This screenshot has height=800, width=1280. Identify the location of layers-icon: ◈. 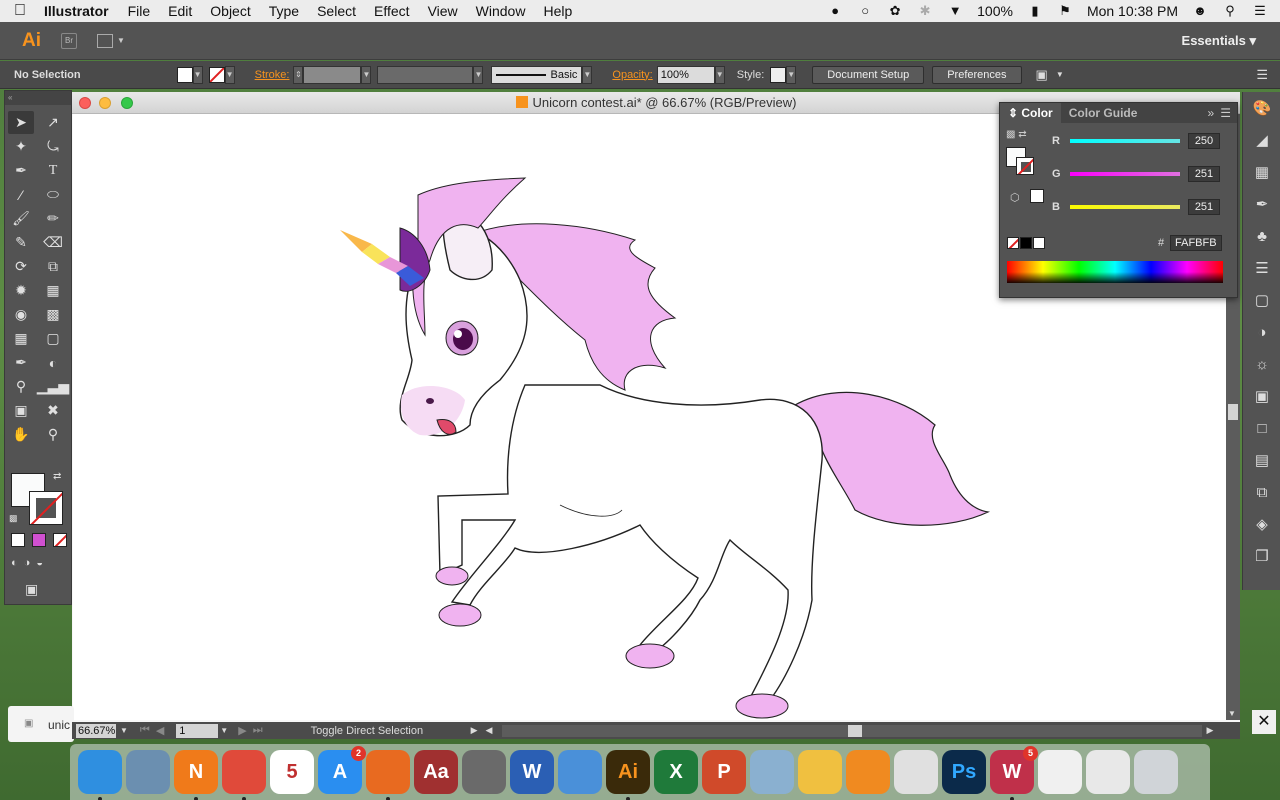
(1261, 524).